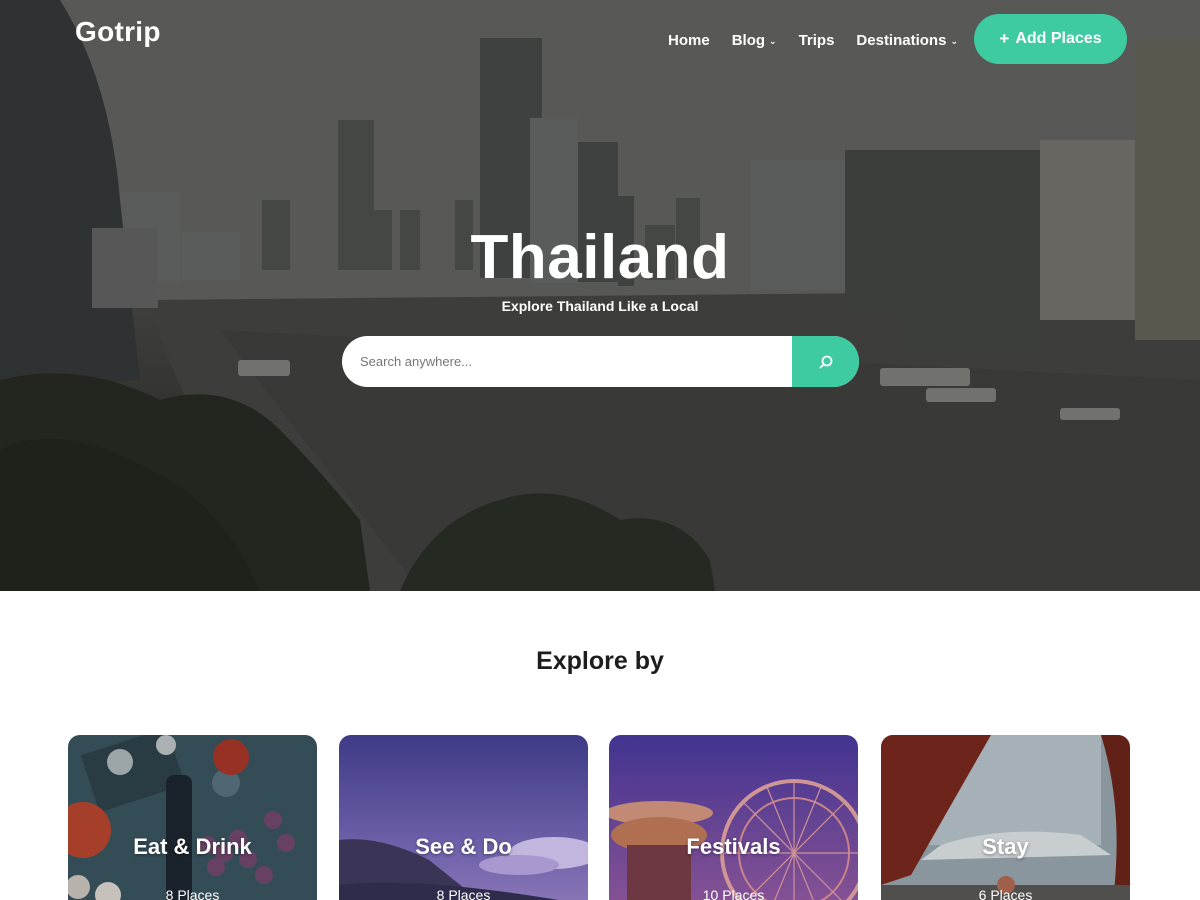 The width and height of the screenshot is (1200, 900). I want to click on category-count: 10 Places, so click(733, 893).